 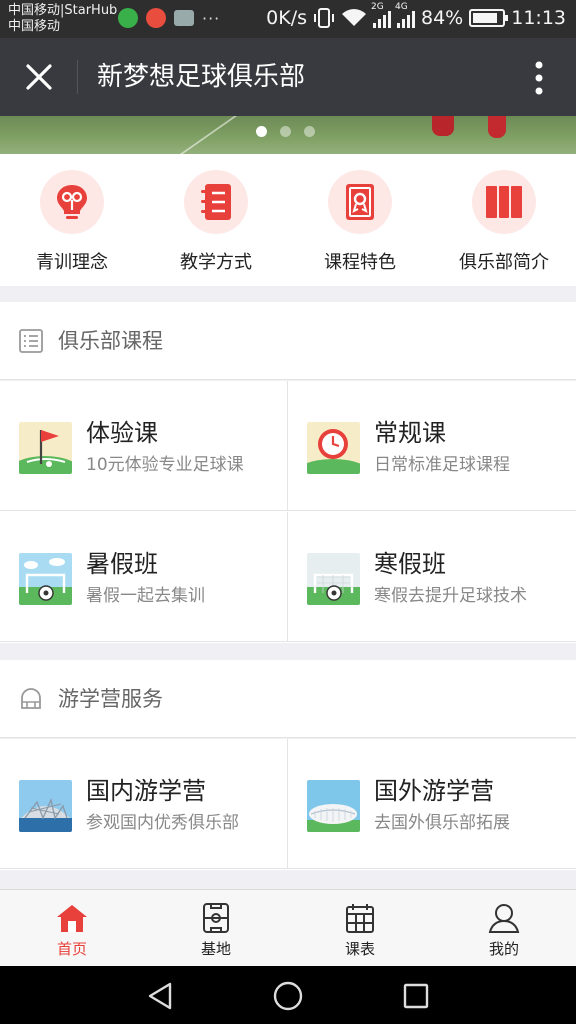 What do you see at coordinates (215, 949) in the screenshot?
I see `tab-label: 基地` at bounding box center [215, 949].